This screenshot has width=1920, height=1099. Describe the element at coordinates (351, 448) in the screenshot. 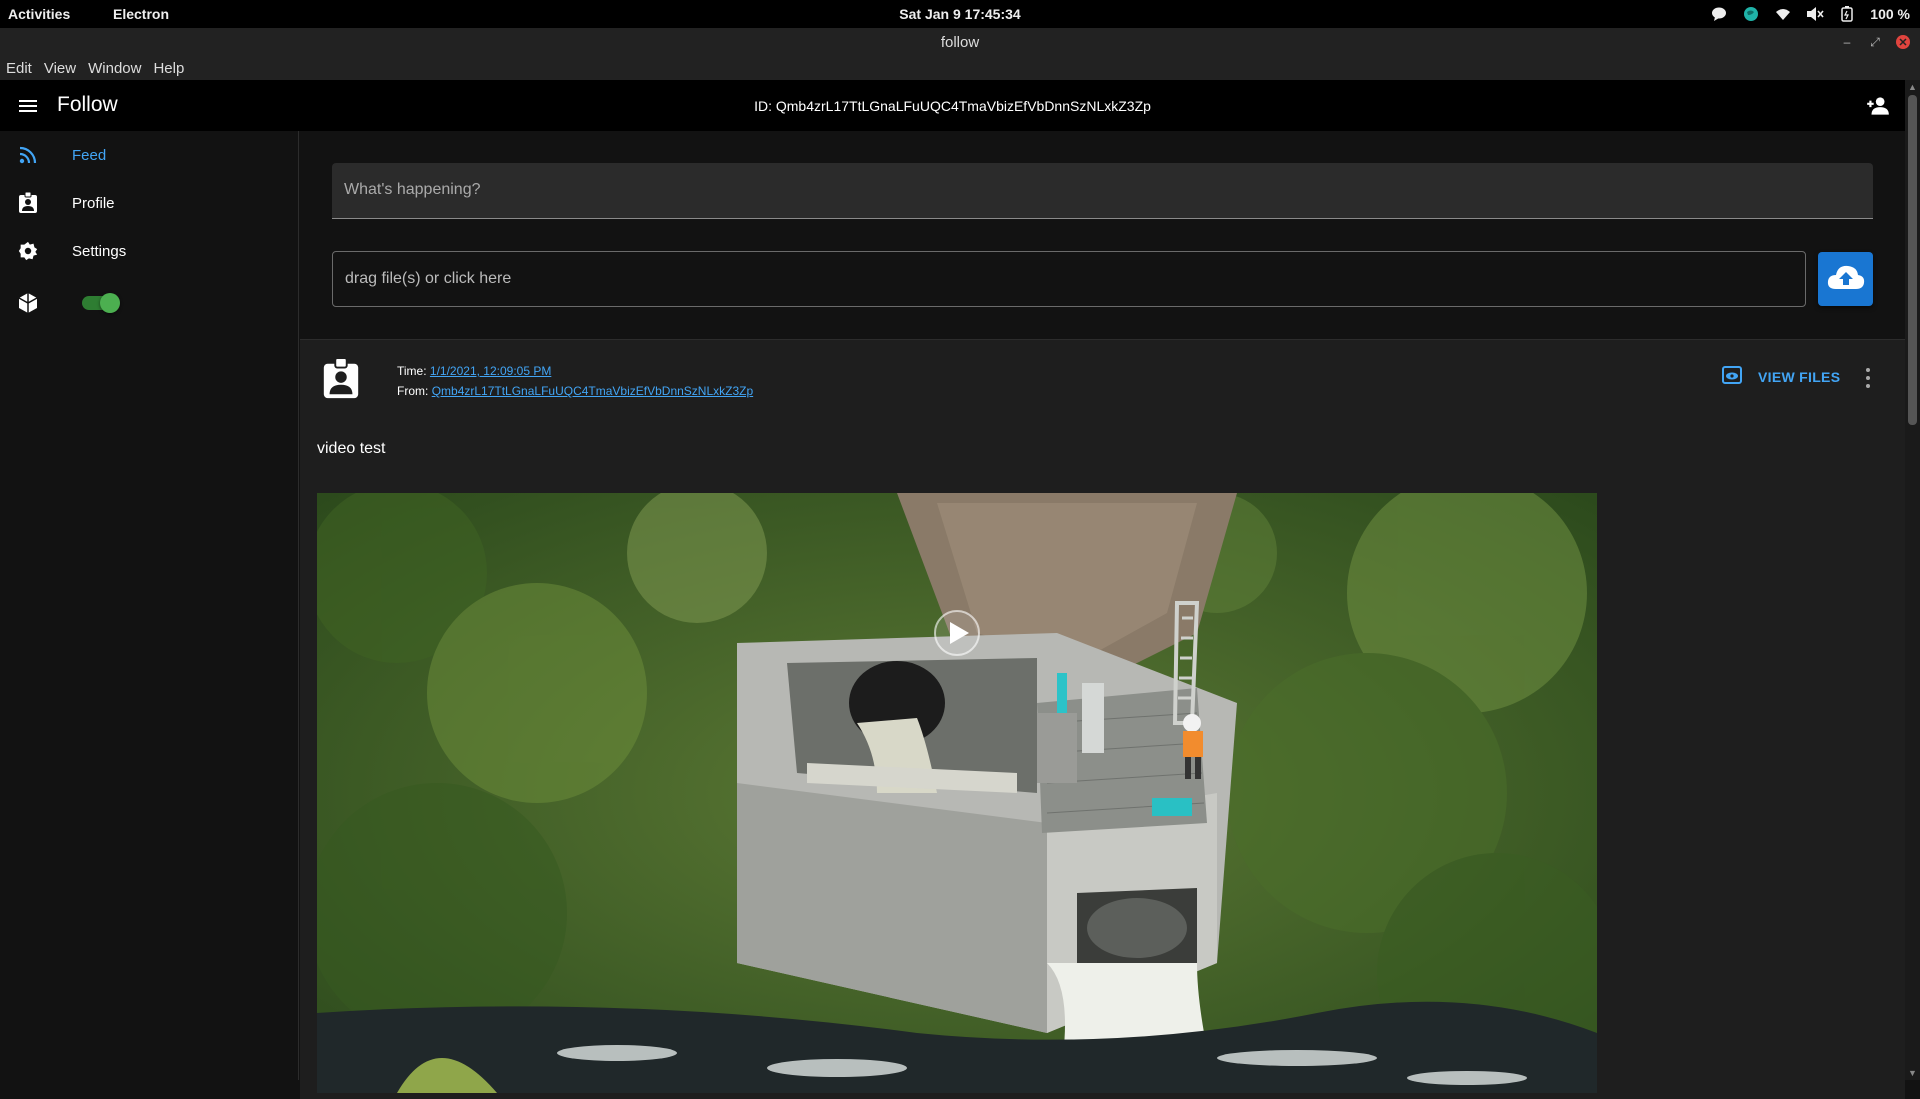

I see `post-text: video test` at that location.